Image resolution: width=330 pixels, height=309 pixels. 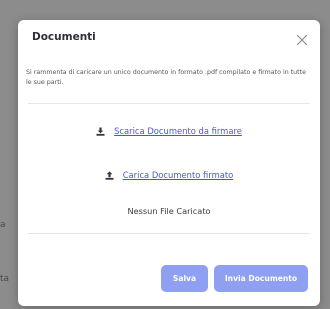 What do you see at coordinates (169, 211) in the screenshot?
I see `file-status-text: Nessun File Caricato` at bounding box center [169, 211].